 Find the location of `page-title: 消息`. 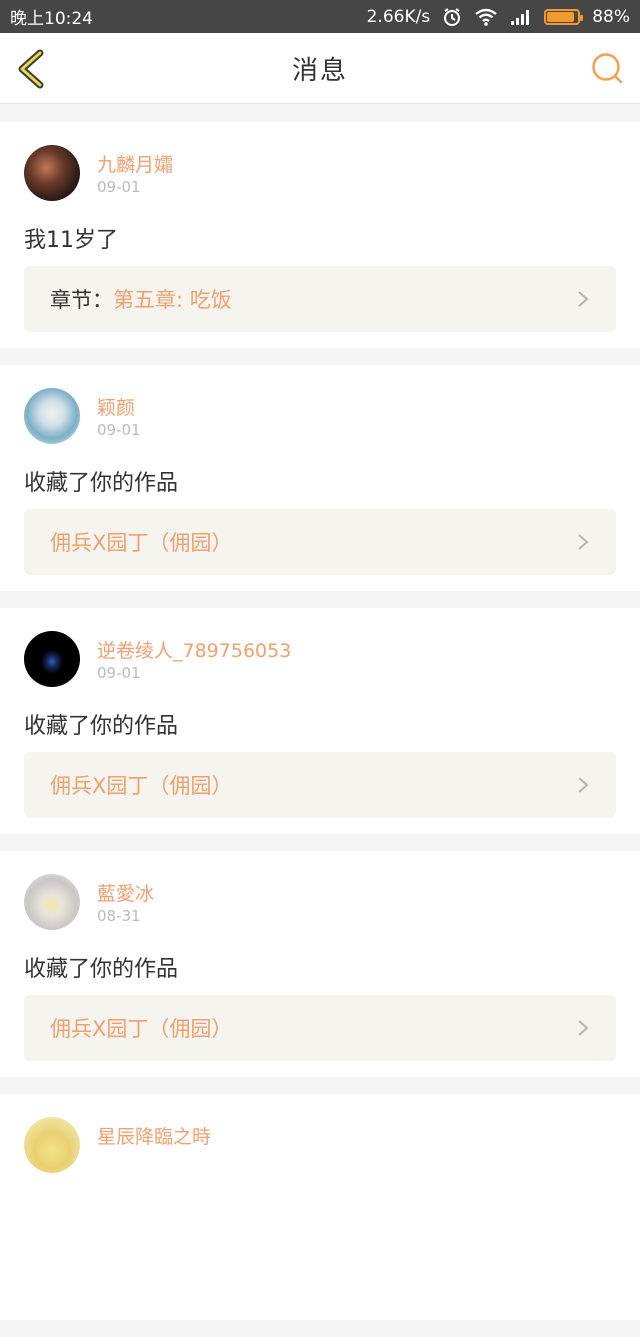

page-title: 消息 is located at coordinates (319, 70).